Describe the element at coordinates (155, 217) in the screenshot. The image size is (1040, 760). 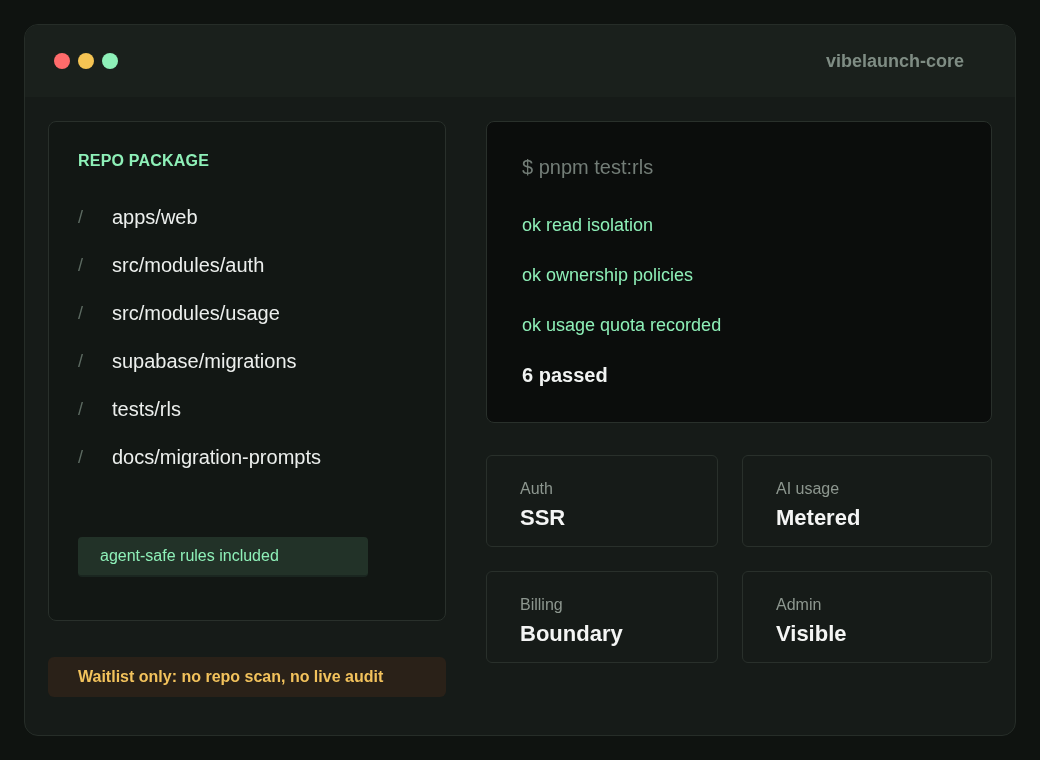
I see `path-text: apps/web` at that location.